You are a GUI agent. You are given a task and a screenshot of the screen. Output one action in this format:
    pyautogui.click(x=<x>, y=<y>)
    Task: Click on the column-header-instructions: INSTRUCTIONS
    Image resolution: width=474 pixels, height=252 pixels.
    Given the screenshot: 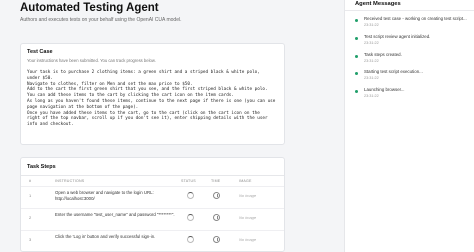 What is the action you would take?
    pyautogui.click(x=70, y=181)
    